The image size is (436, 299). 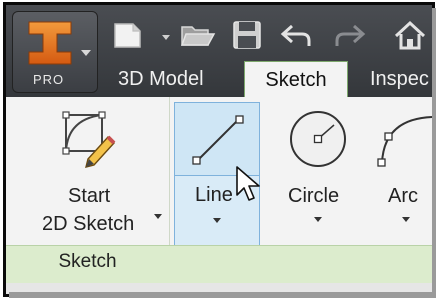 What do you see at coordinates (49, 79) in the screenshot?
I see `edition-label: PRO` at bounding box center [49, 79].